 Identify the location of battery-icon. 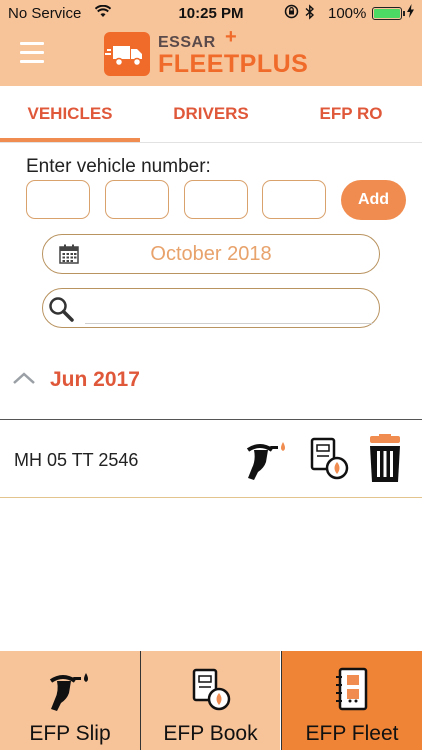
(388, 13).